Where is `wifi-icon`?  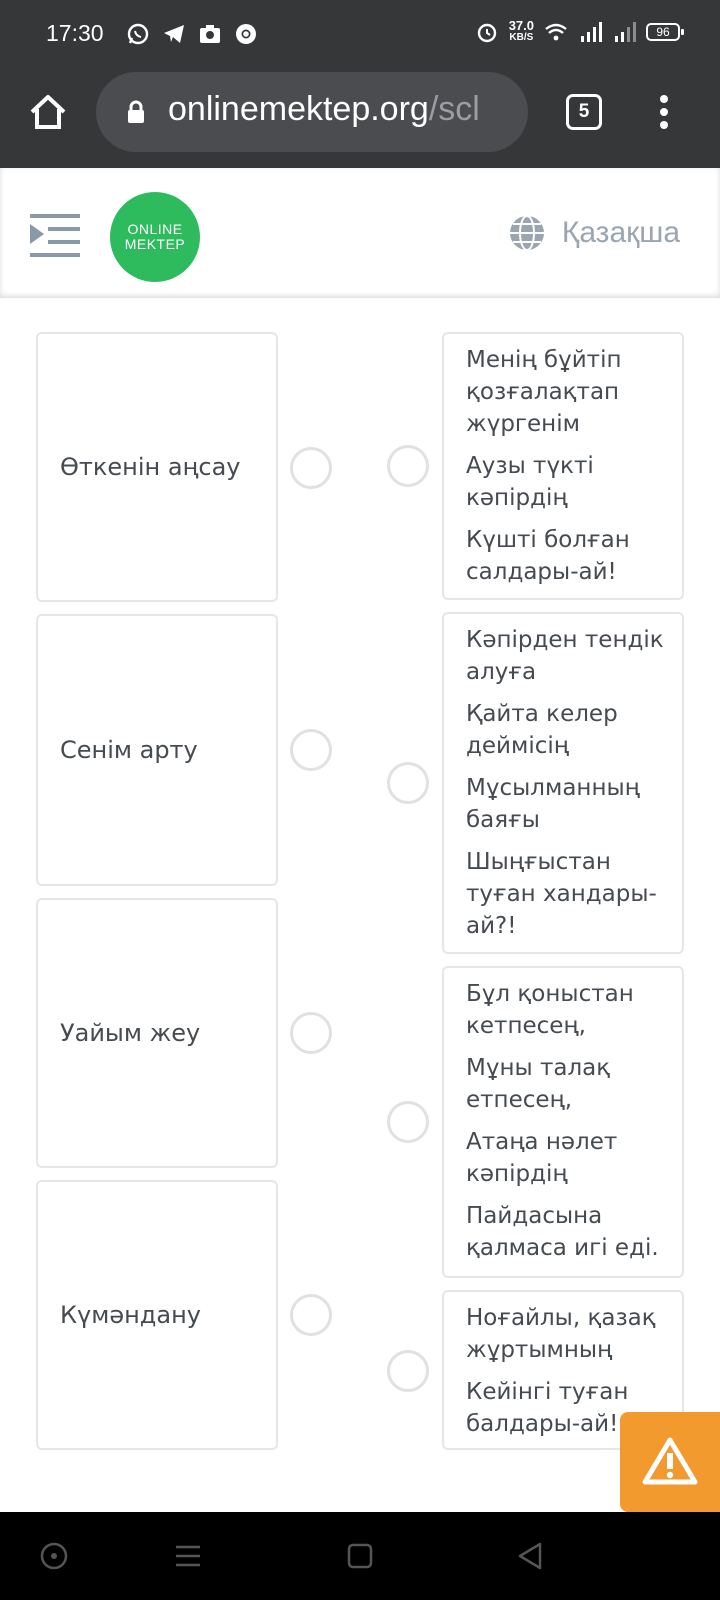
wifi-icon is located at coordinates (556, 32).